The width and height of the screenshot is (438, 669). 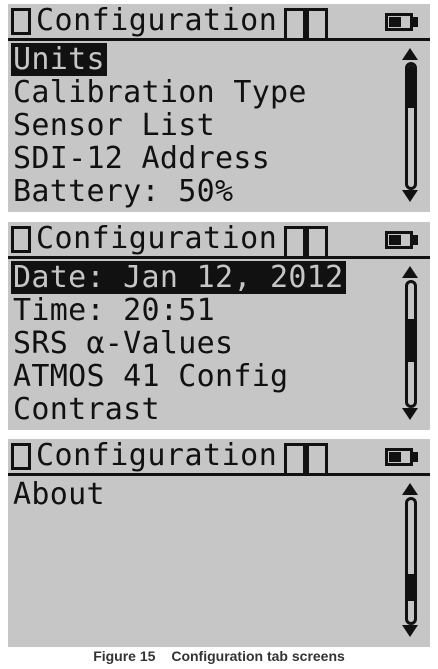 I want to click on menu-item-sdi12-address: SDI-12 Address, so click(x=141, y=158).